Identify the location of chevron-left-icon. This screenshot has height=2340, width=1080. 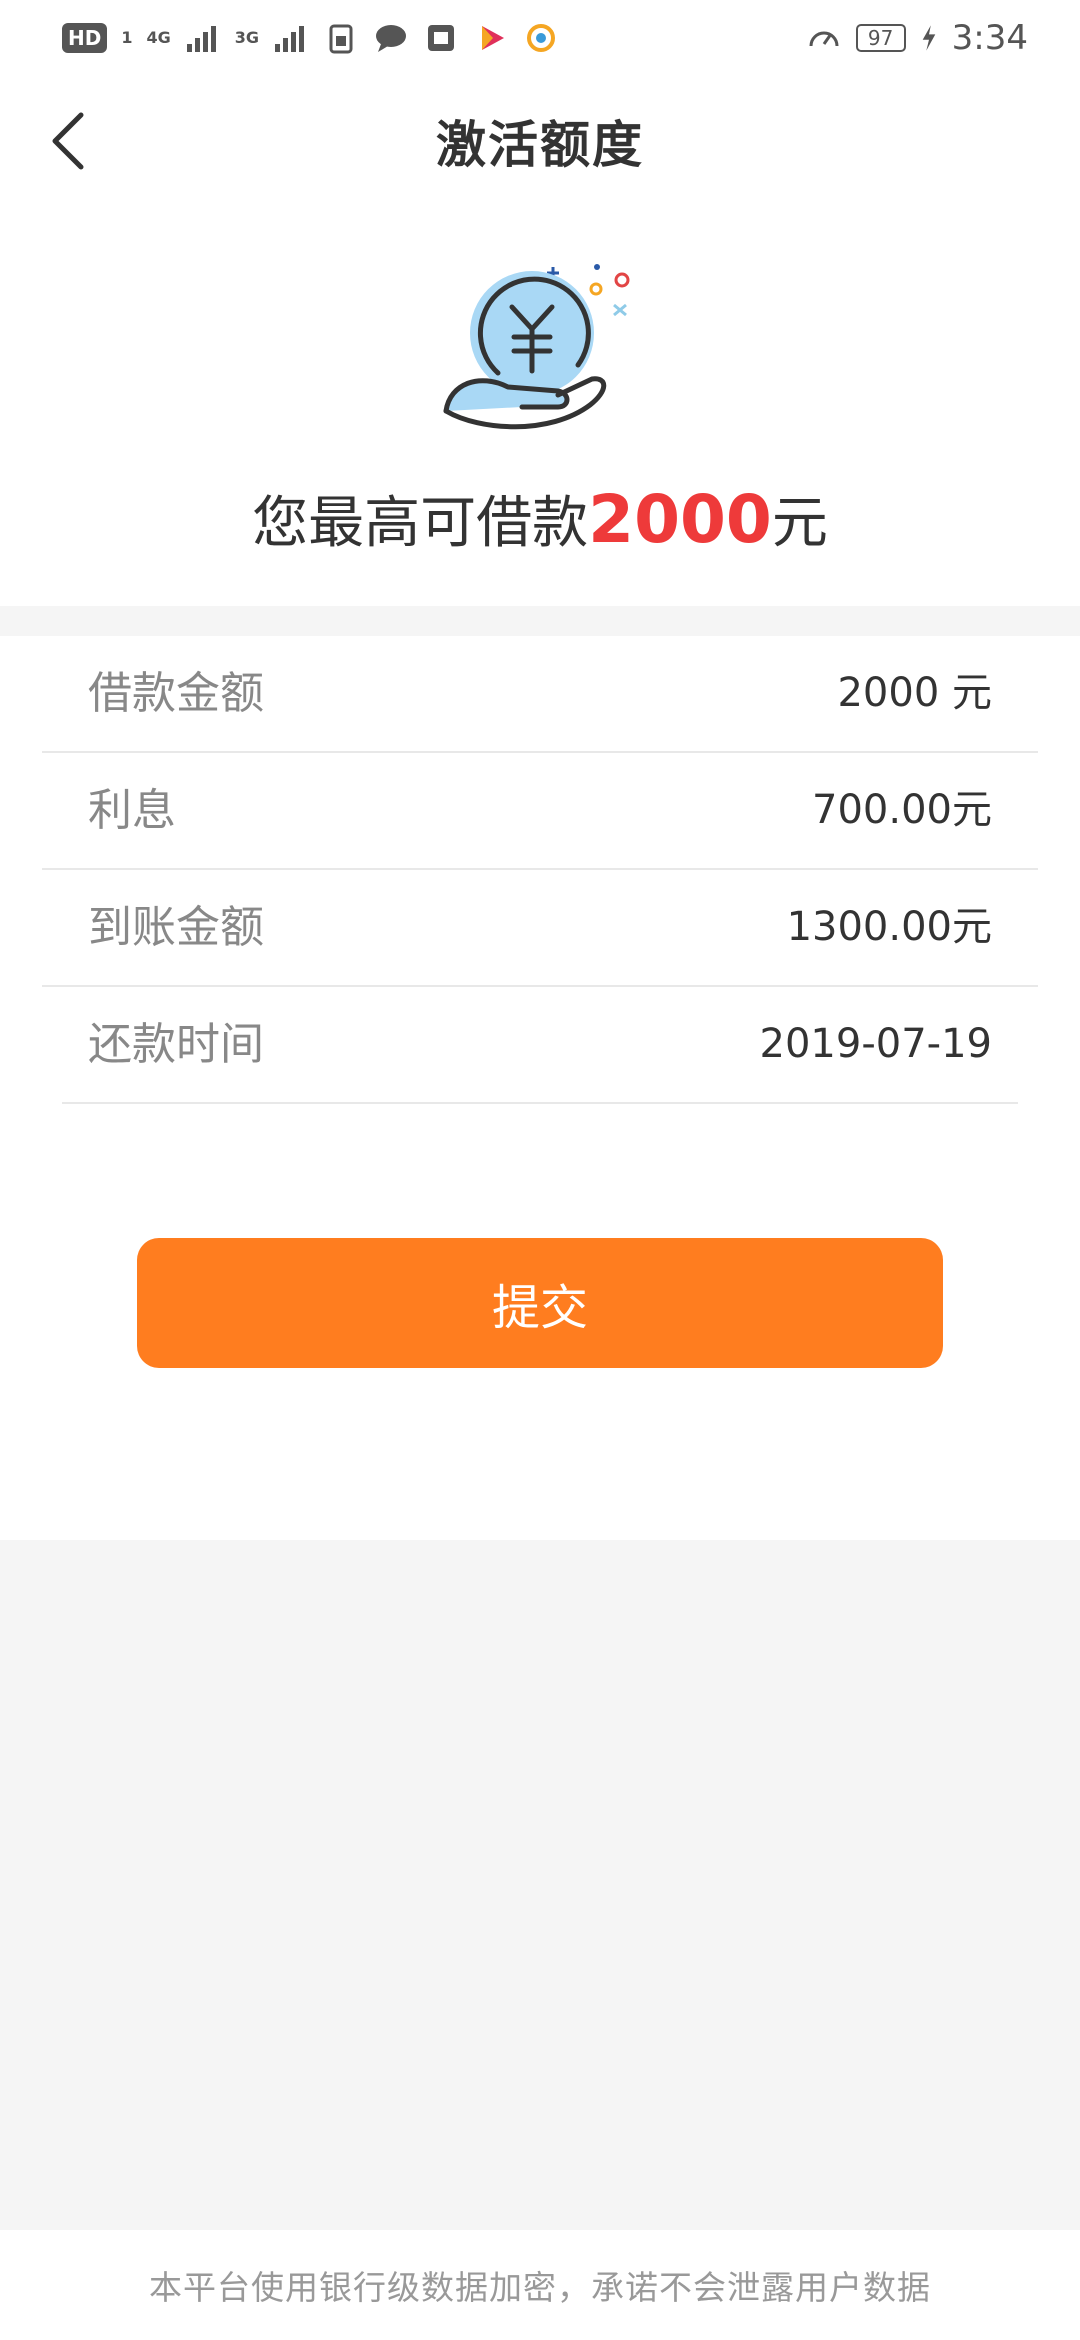
(68, 141).